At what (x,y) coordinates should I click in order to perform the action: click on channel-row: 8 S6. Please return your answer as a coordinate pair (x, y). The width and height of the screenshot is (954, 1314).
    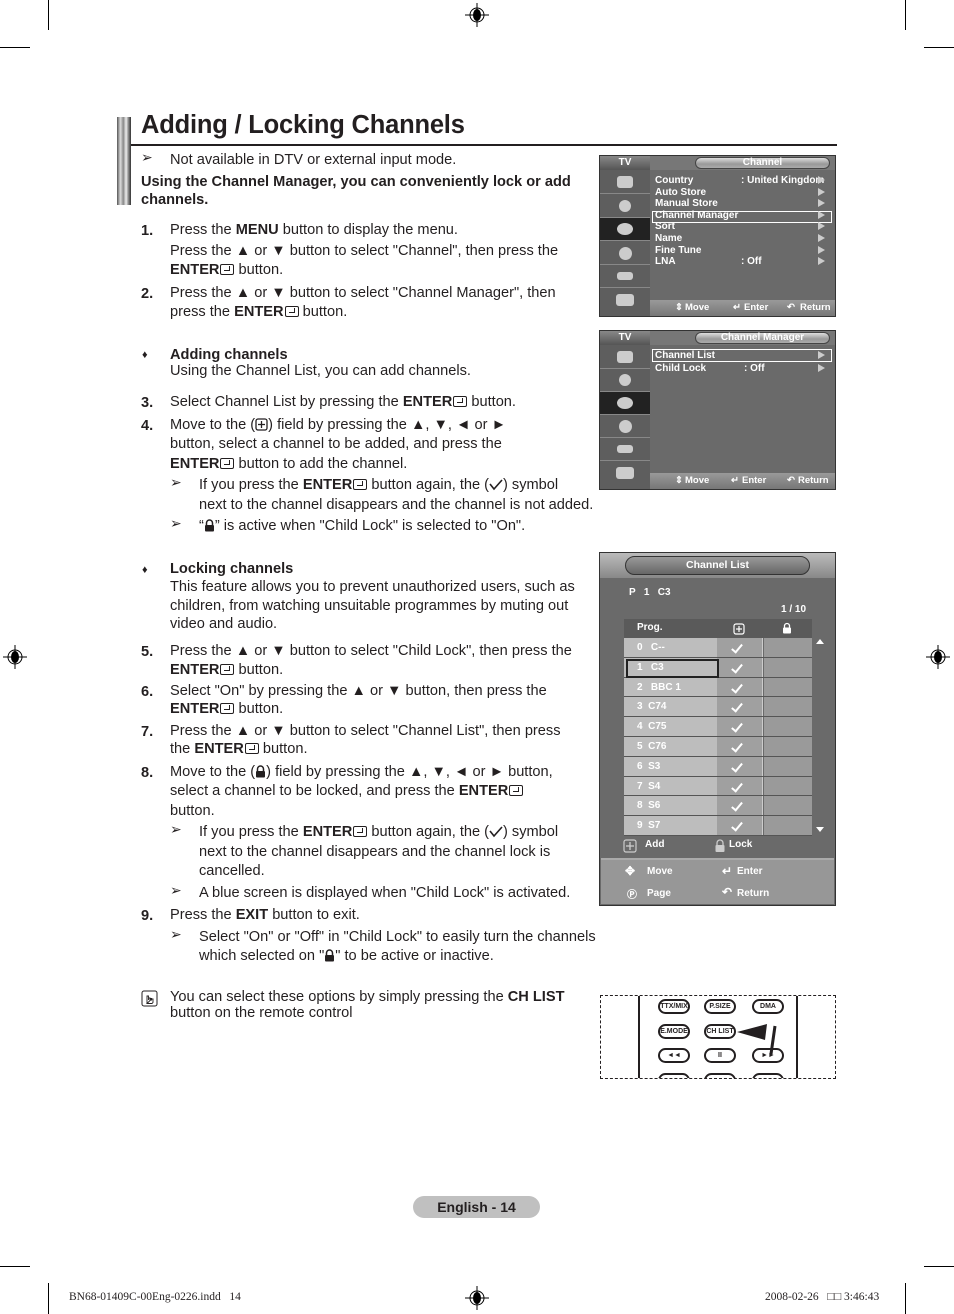
    Looking at the image, I should click on (718, 806).